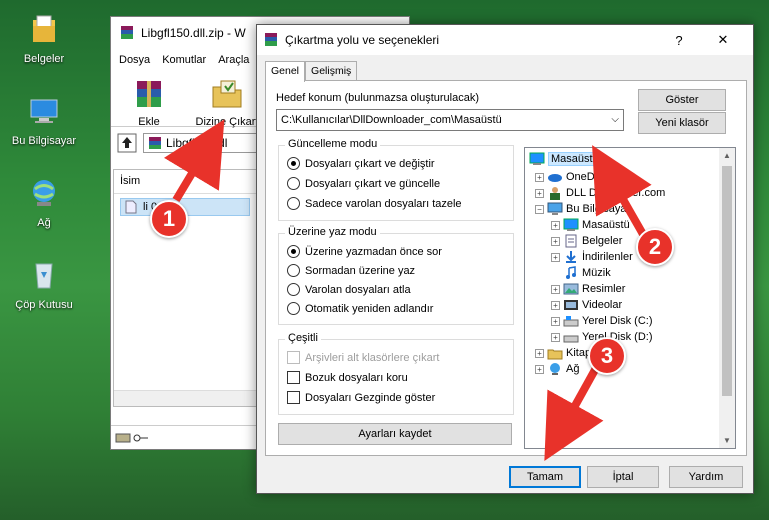  What do you see at coordinates (607, 257) in the screenshot?
I see `tree-item-label: İndirilenler` at bounding box center [607, 257].